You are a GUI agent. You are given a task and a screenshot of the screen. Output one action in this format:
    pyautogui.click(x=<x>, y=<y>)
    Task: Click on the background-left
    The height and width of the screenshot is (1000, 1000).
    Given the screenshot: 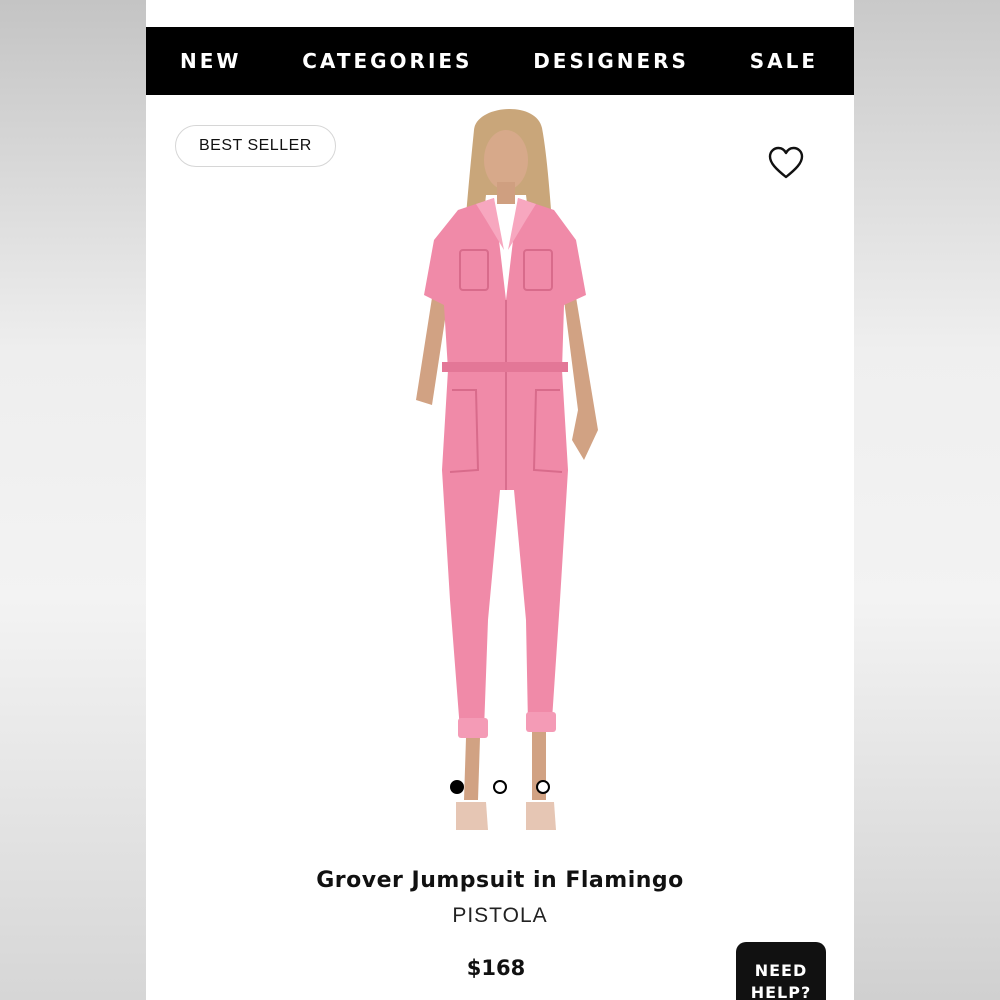 What is the action you would take?
    pyautogui.click(x=73, y=500)
    